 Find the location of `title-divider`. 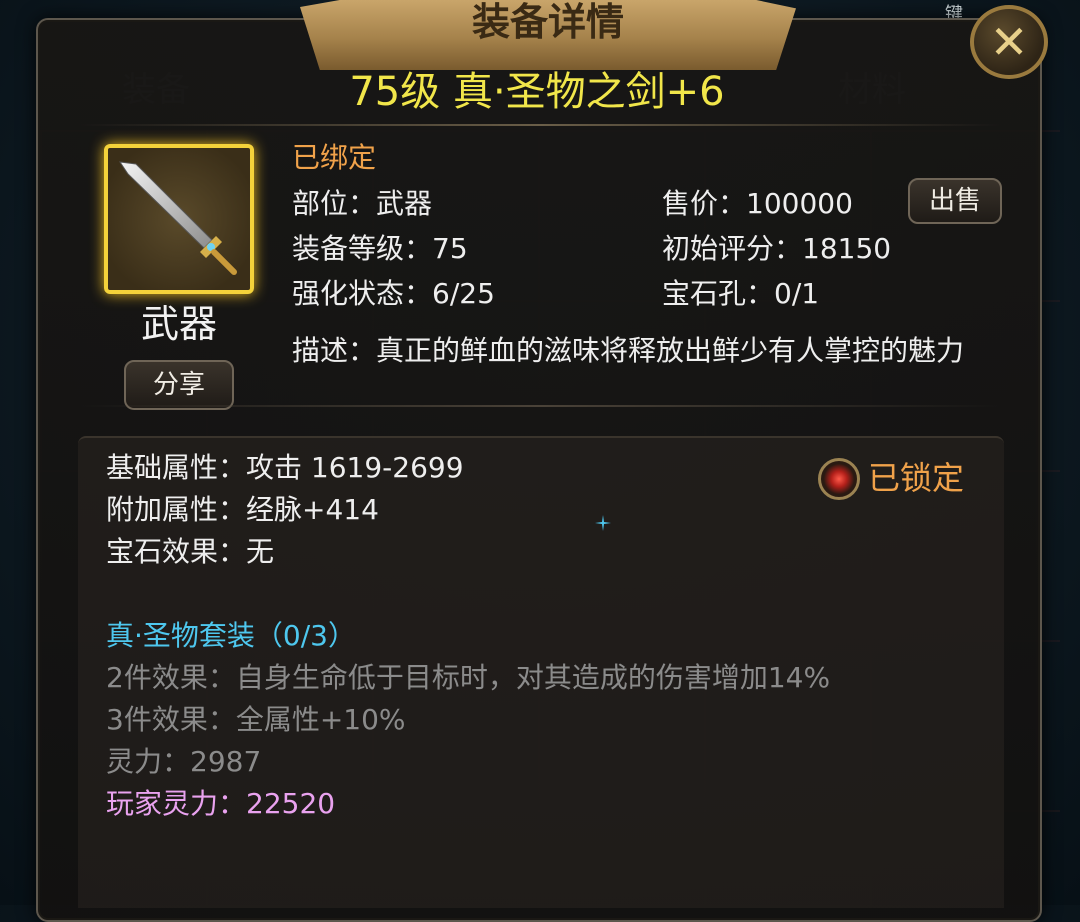

title-divider is located at coordinates (540, 125).